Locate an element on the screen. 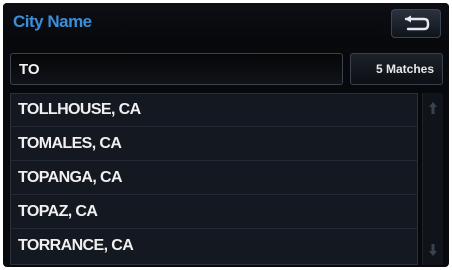  return-arrow-icon is located at coordinates (417, 23).